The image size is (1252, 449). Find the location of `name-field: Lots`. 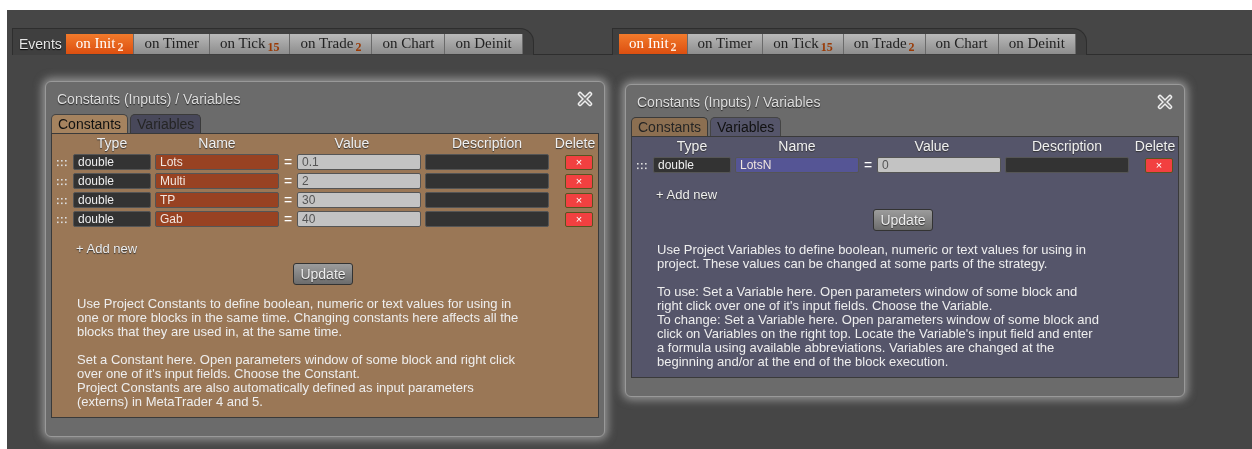

name-field: Lots is located at coordinates (217, 162).